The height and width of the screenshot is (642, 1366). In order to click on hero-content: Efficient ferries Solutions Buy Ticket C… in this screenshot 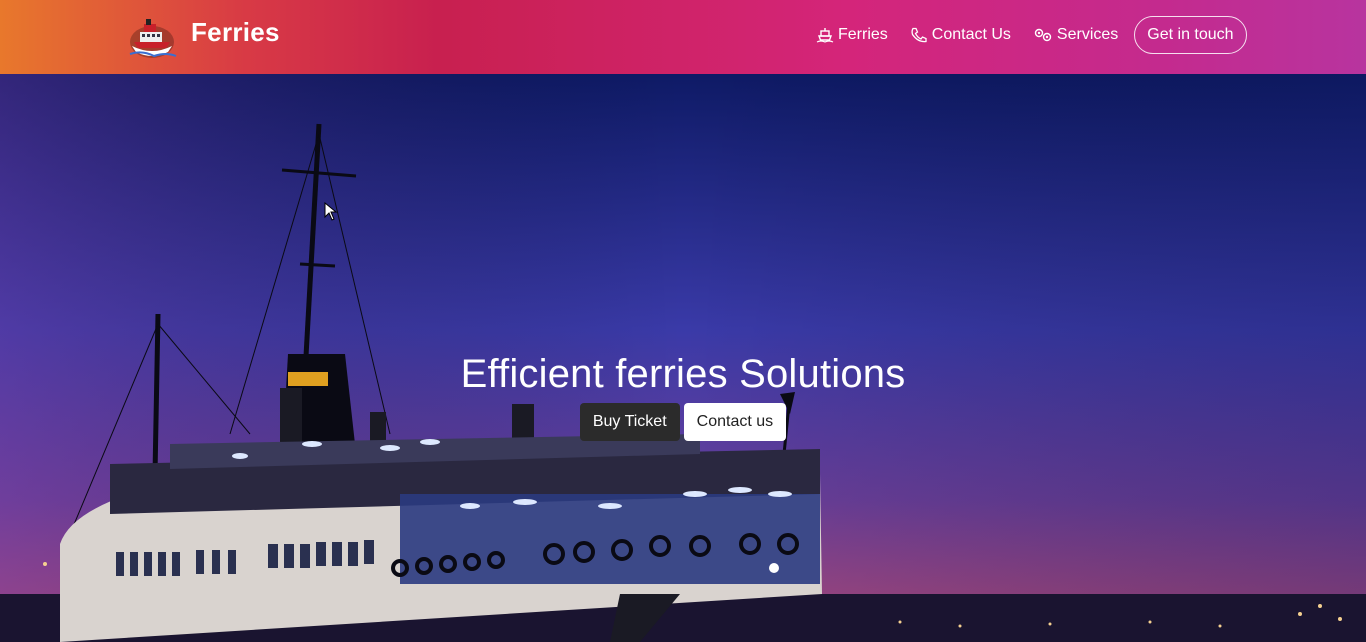, I will do `click(683, 396)`.